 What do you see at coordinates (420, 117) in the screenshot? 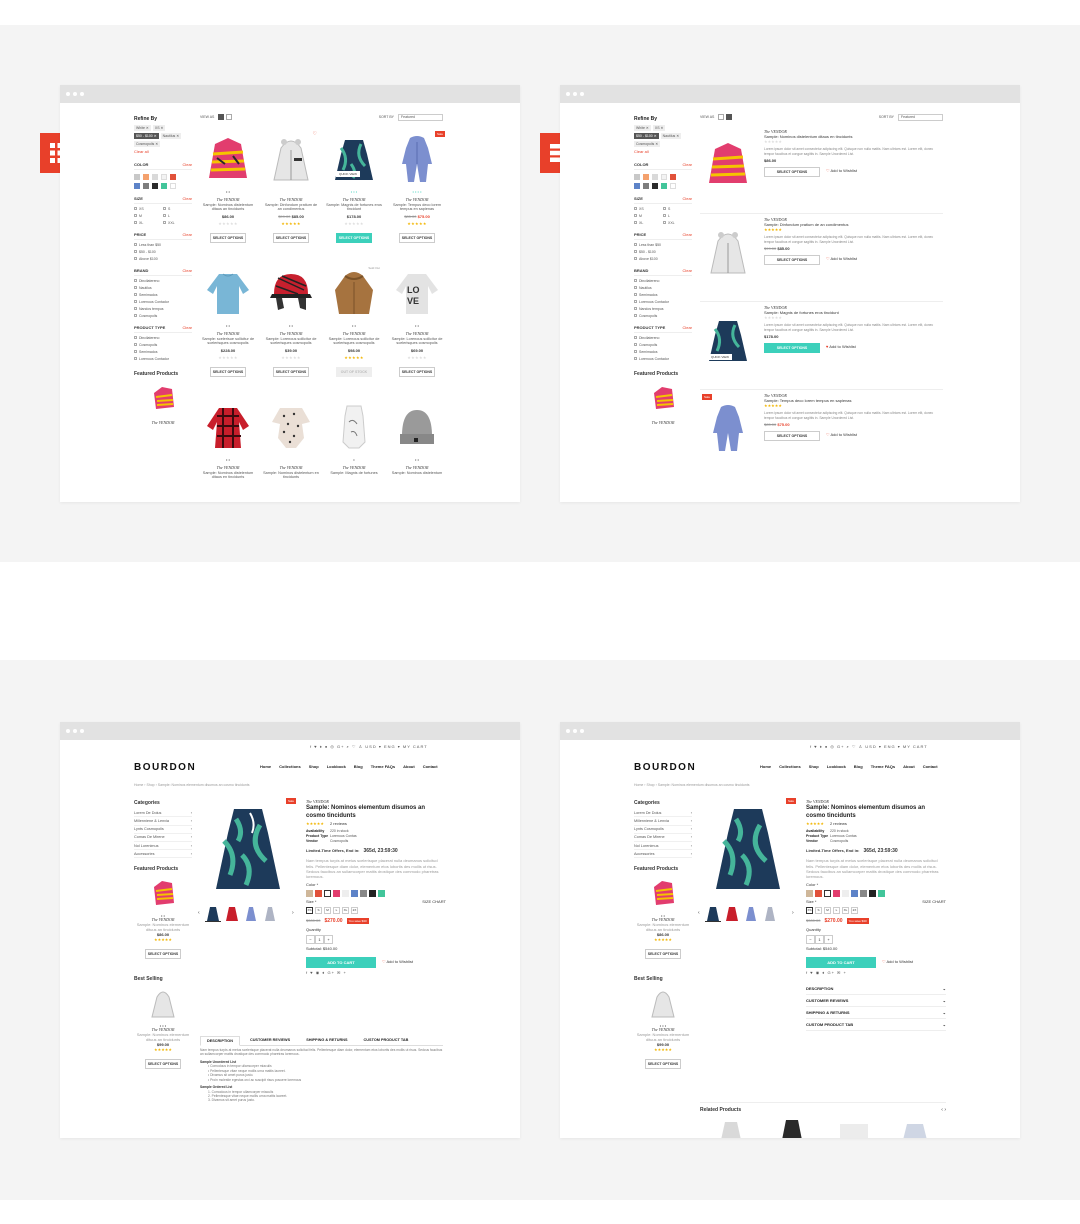
I see `sort-select: Featured` at bounding box center [420, 117].